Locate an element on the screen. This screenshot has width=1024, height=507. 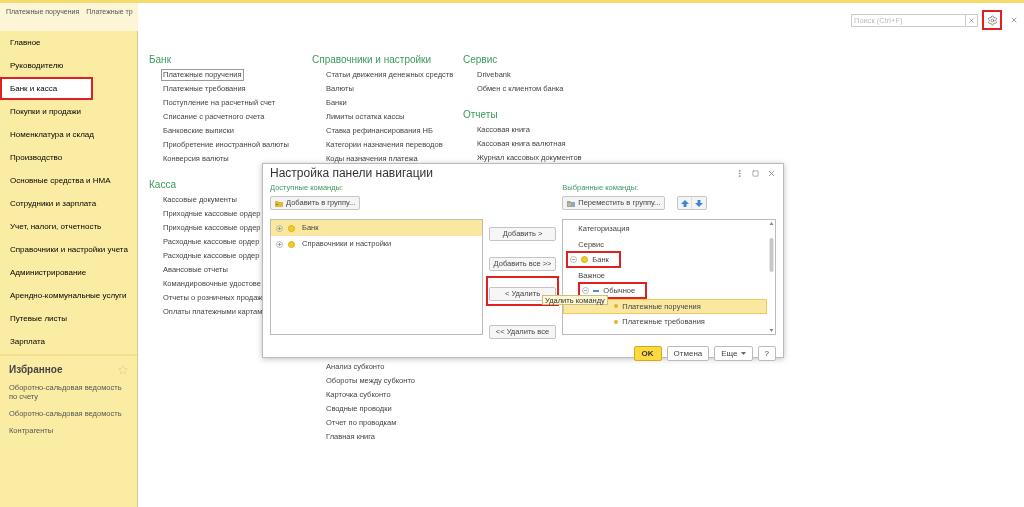
section-heading: Сервис is located at coordinates (480, 60).